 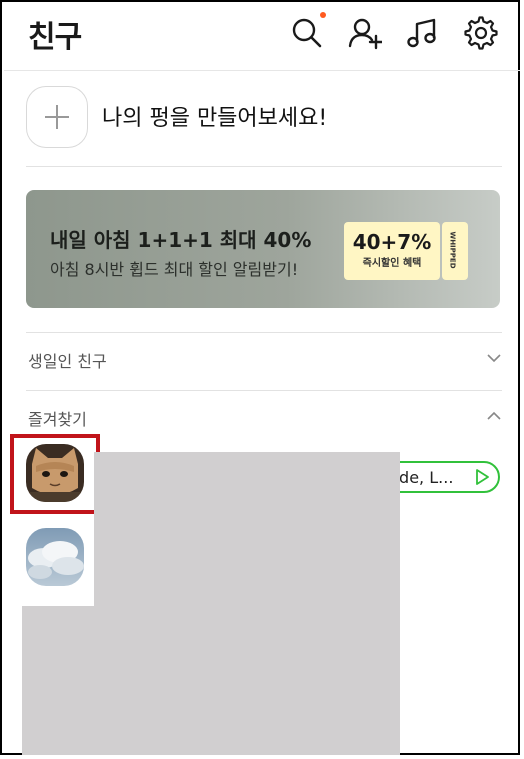 What do you see at coordinates (264, 417) in the screenshot?
I see `favorites-section: 즐겨찾기` at bounding box center [264, 417].